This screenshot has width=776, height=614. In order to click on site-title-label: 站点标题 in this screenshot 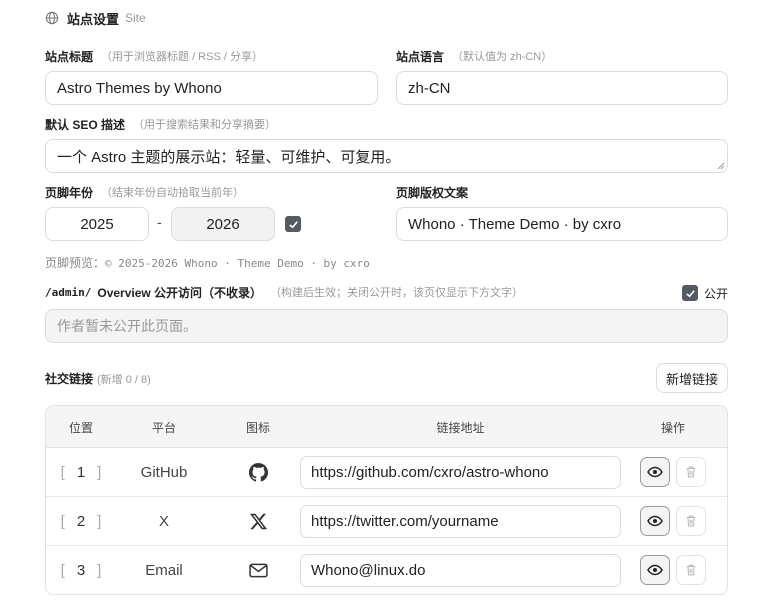, I will do `click(69, 56)`.